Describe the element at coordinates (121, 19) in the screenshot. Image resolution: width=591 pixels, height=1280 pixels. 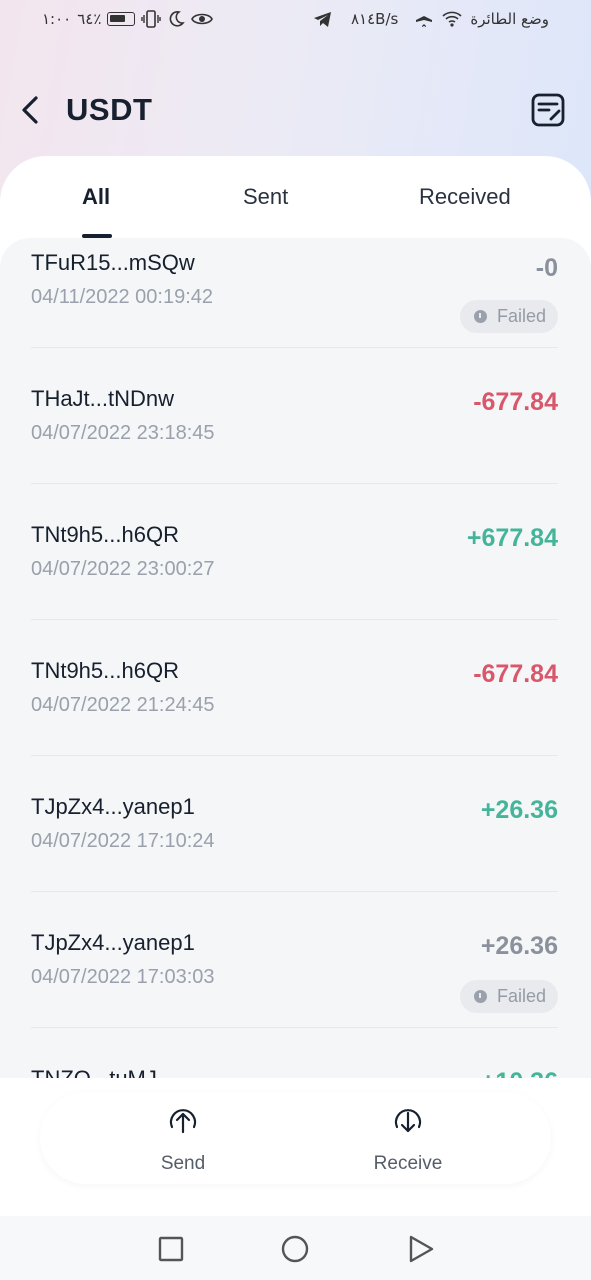
I see `battery-icon` at that location.